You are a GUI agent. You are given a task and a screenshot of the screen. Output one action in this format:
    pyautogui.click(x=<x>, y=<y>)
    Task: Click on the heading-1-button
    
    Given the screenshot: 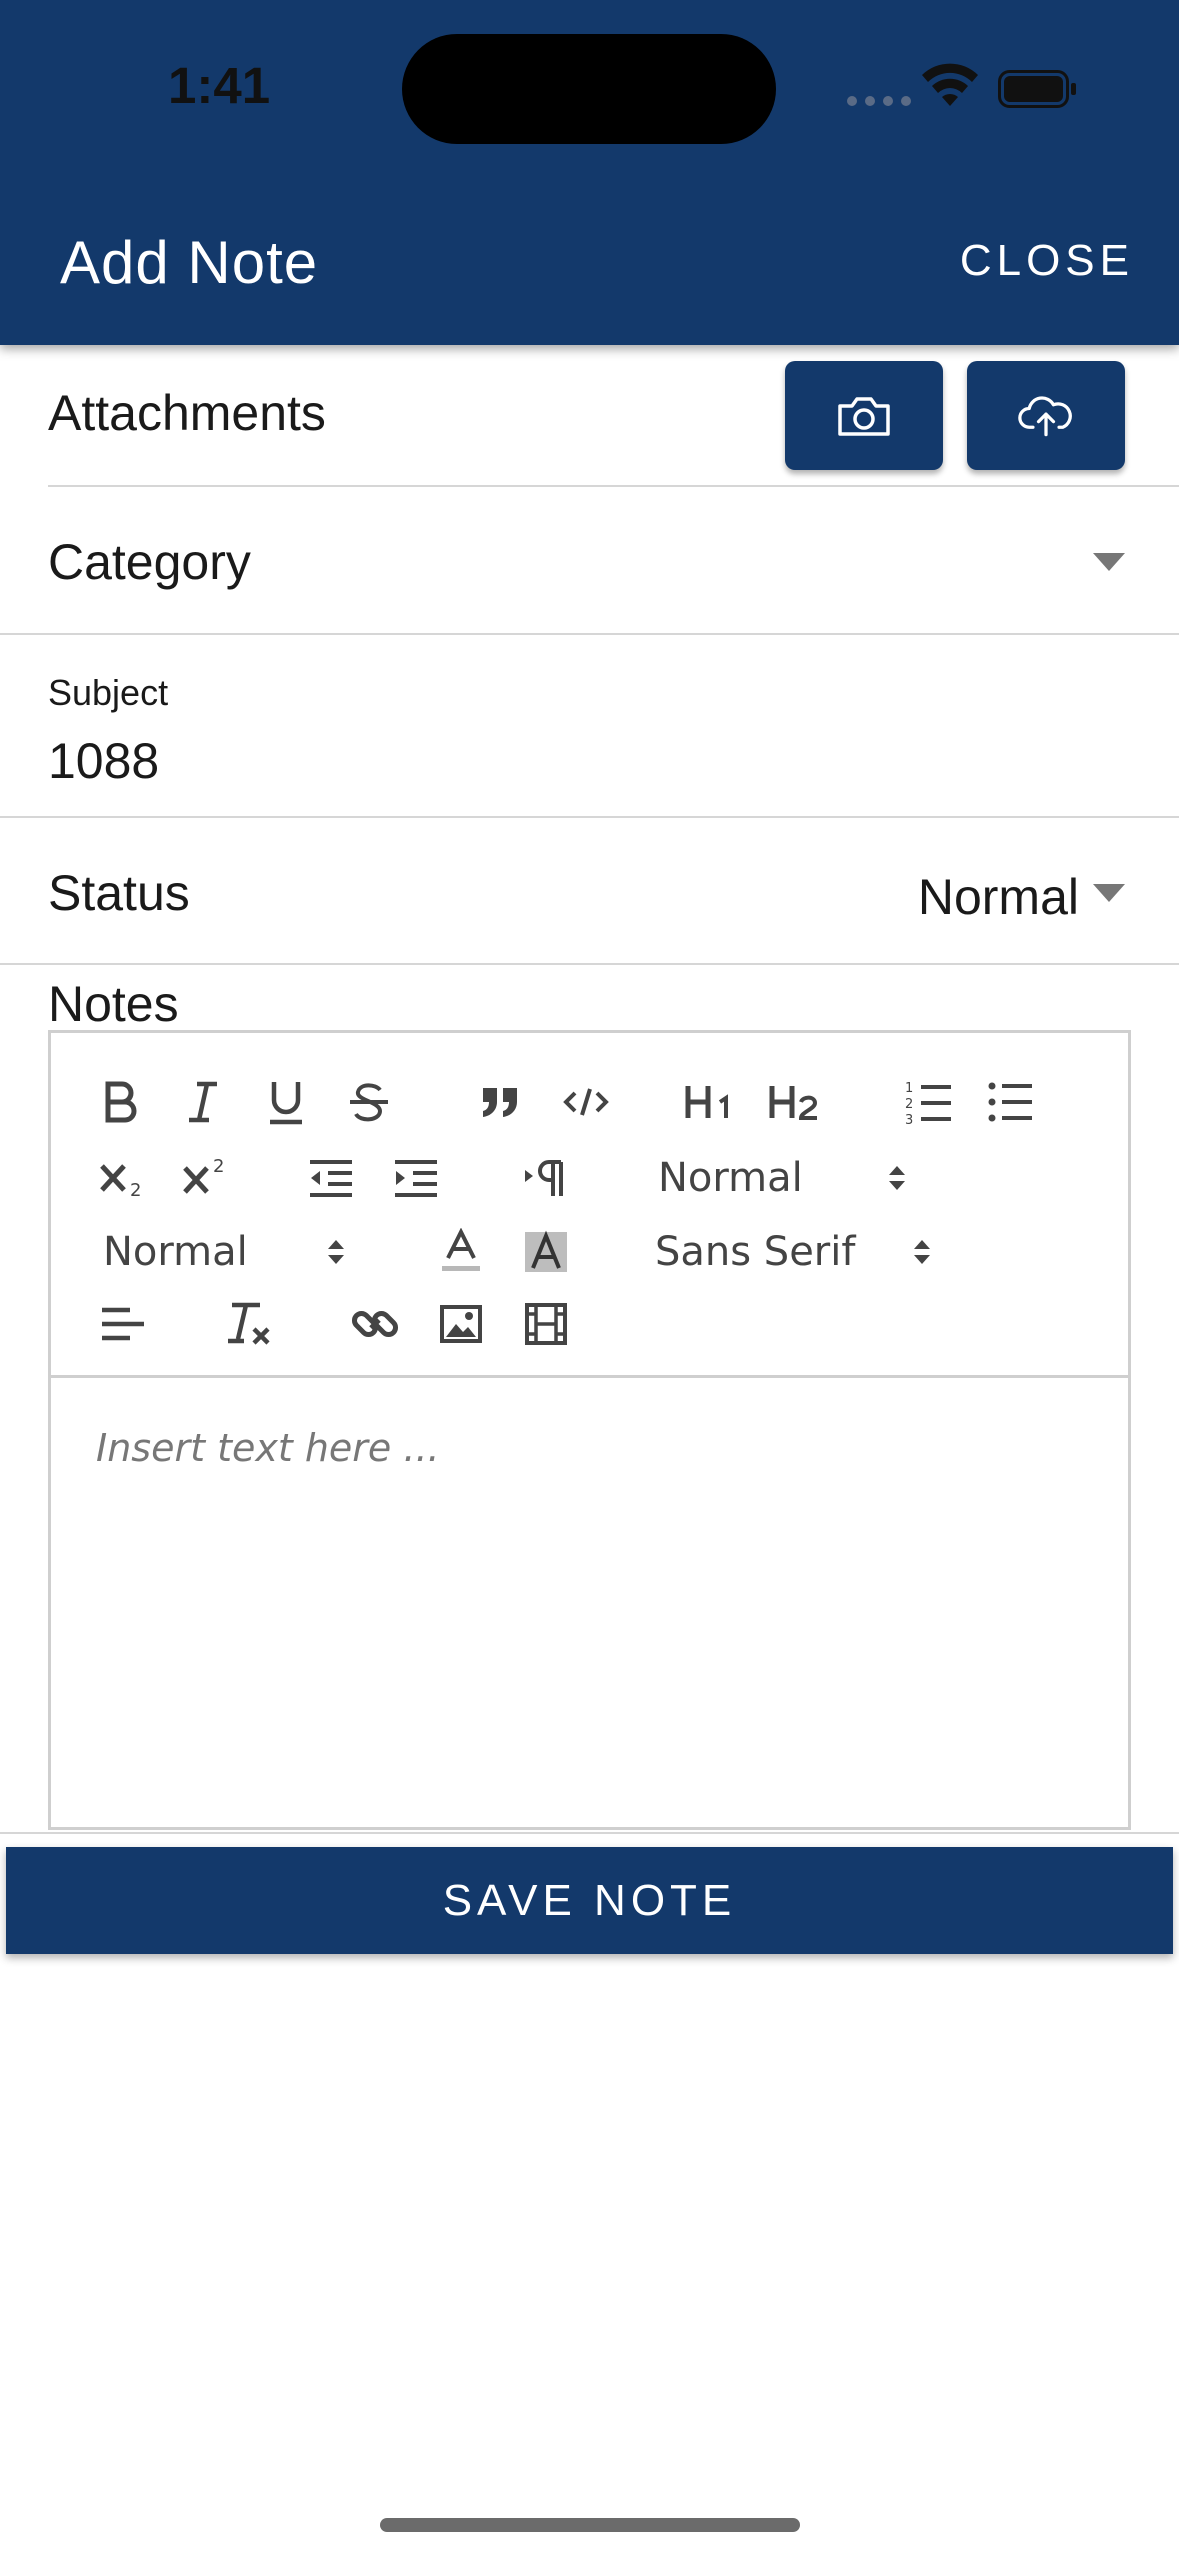 What is the action you would take?
    pyautogui.click(x=711, y=1102)
    